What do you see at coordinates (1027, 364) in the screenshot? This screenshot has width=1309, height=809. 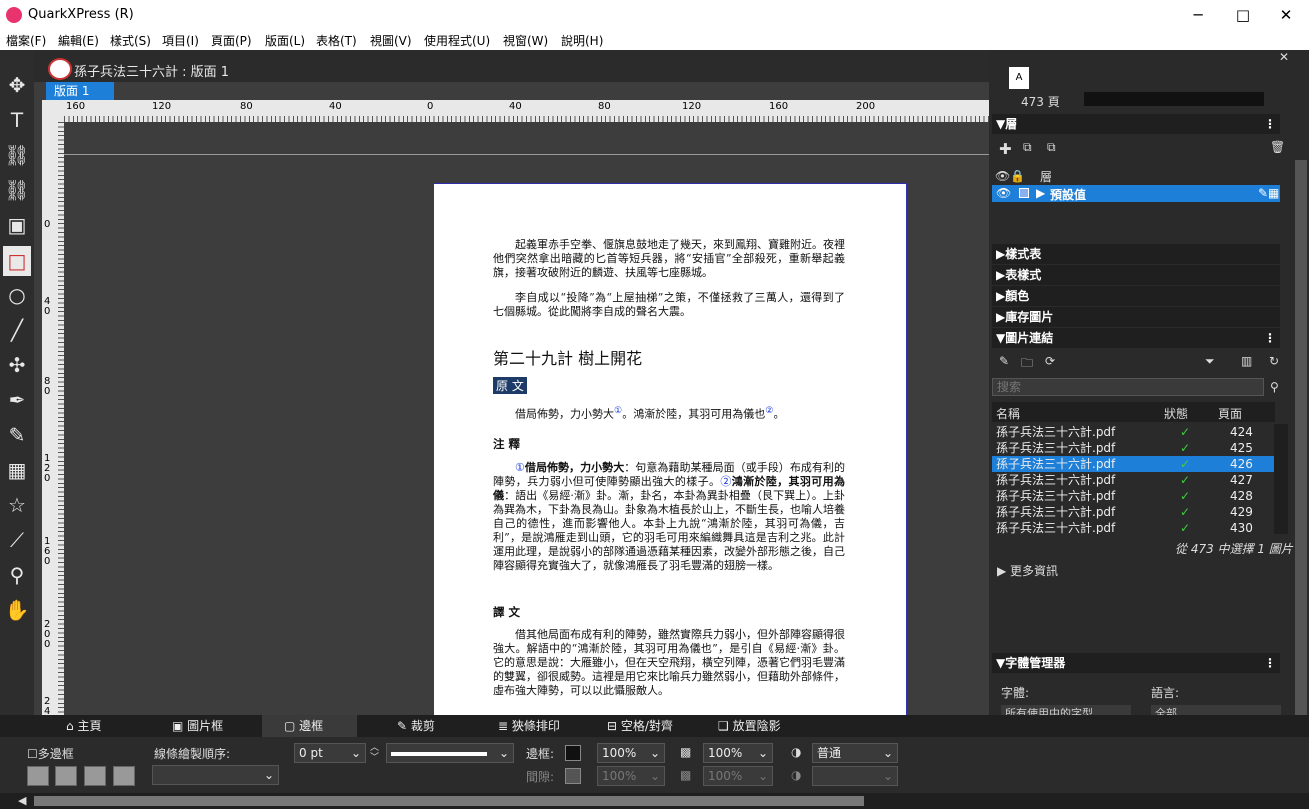 I see `open-folder-icon: 🗀` at bounding box center [1027, 364].